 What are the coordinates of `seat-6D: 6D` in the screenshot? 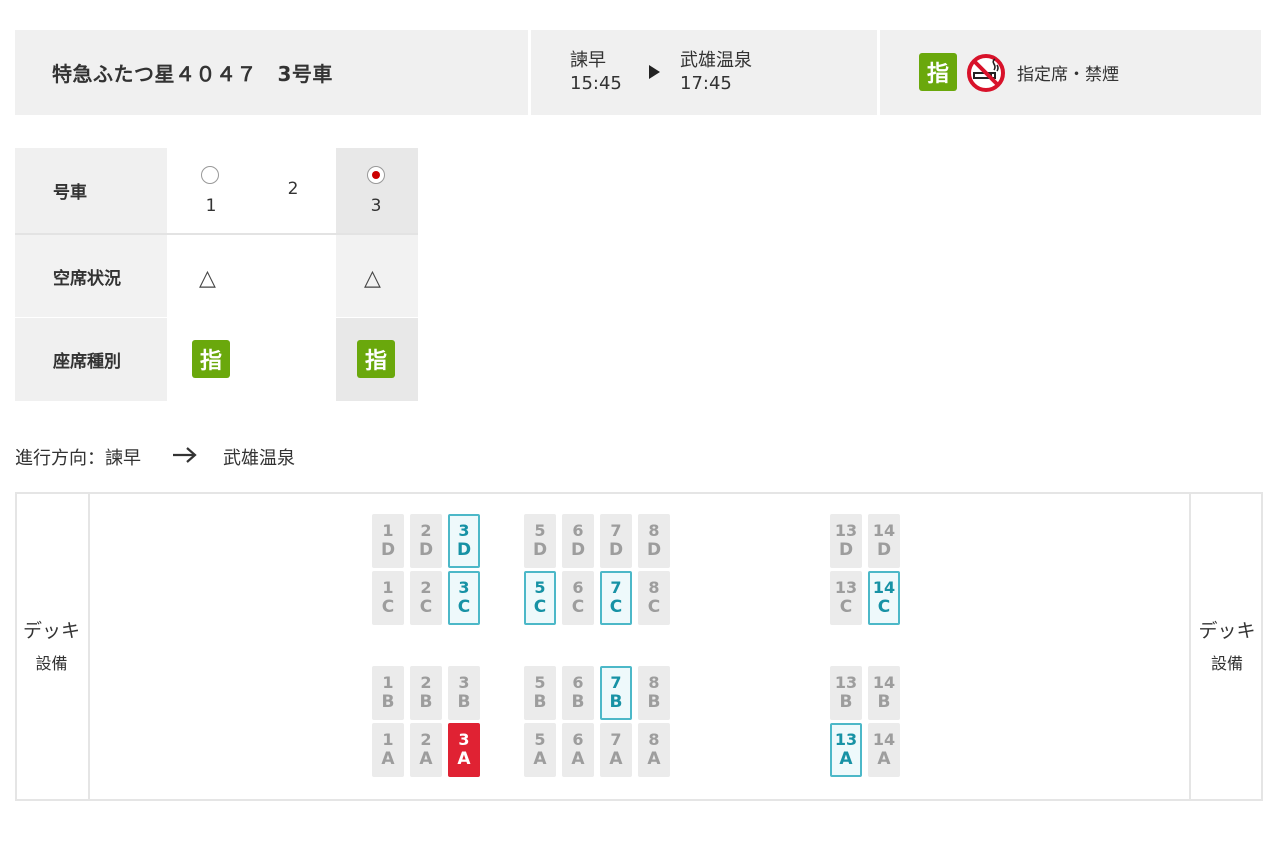 It's located at (578, 541).